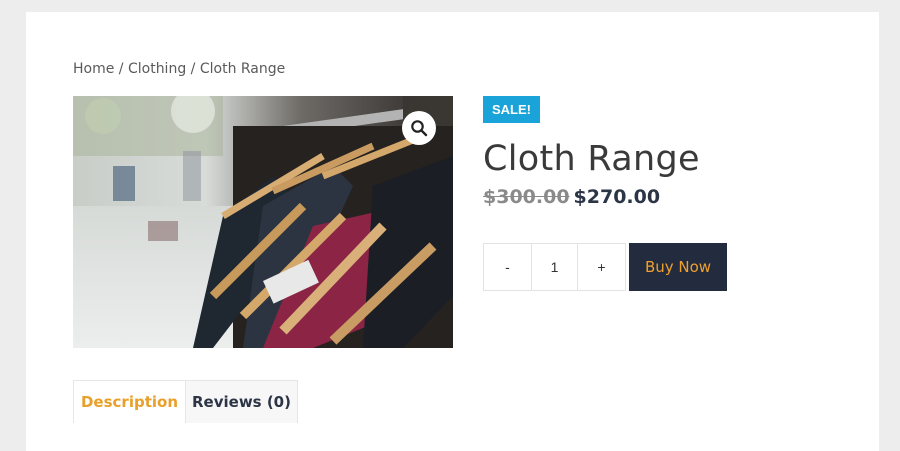 The width and height of the screenshot is (900, 451). Describe the element at coordinates (601, 267) in the screenshot. I see `quantity-plus-button: +` at that location.